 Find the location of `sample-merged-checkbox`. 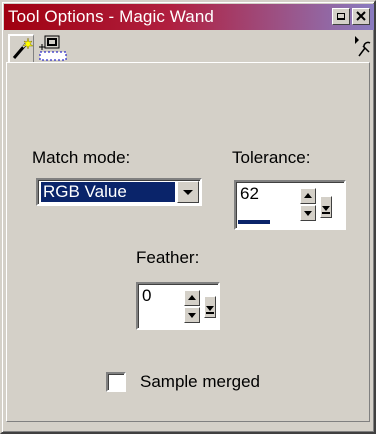

sample-merged-checkbox is located at coordinates (116, 382).